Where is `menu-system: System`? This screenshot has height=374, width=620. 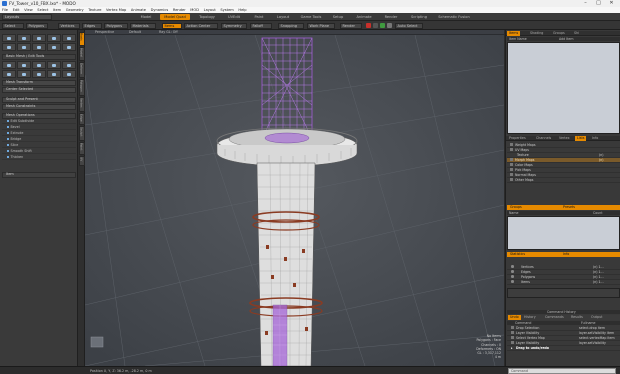 menu-system: System is located at coordinates (226, 10).